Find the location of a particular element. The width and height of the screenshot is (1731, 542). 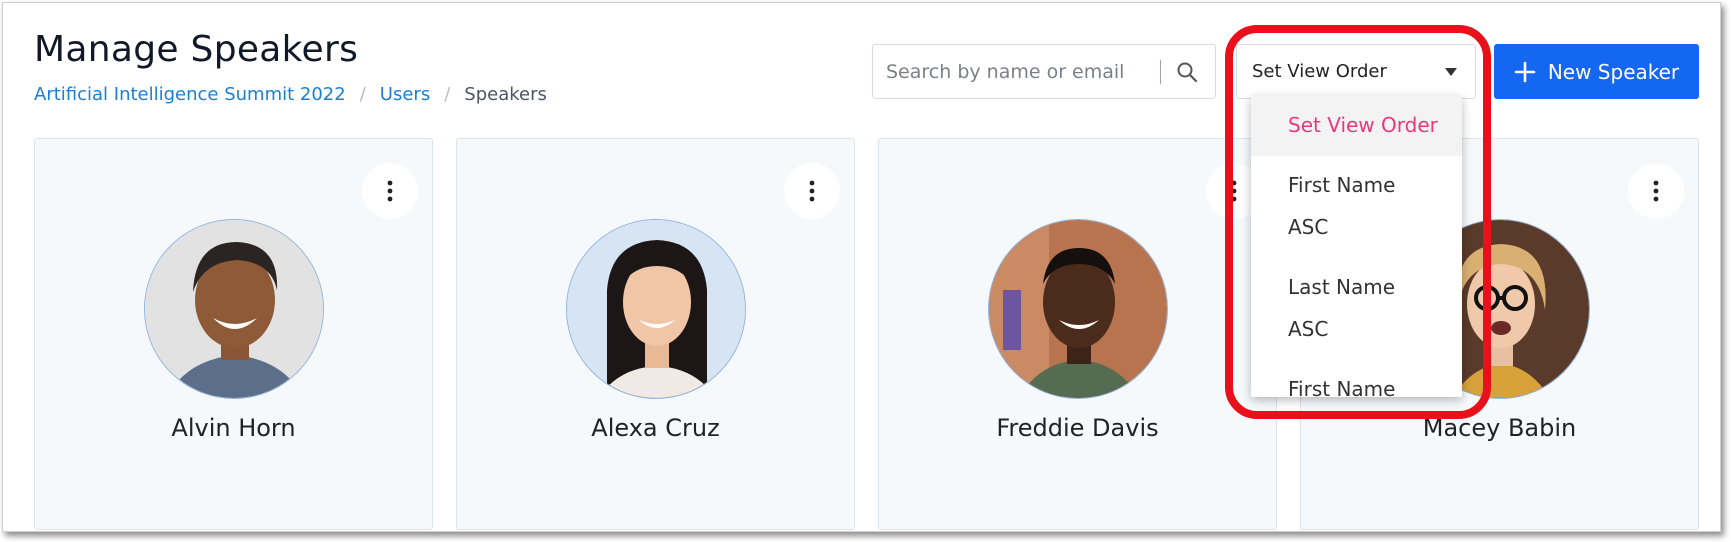

page-title: Manage Speakers is located at coordinates (196, 49).